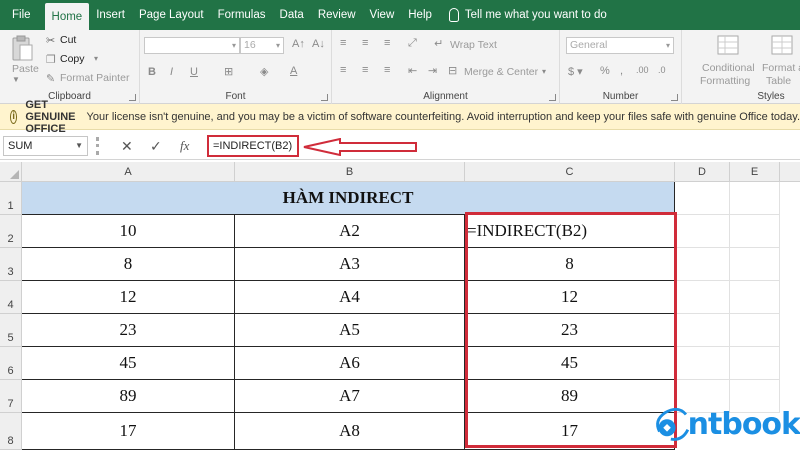  I want to click on align-center-icon: ≡, so click(365, 70).